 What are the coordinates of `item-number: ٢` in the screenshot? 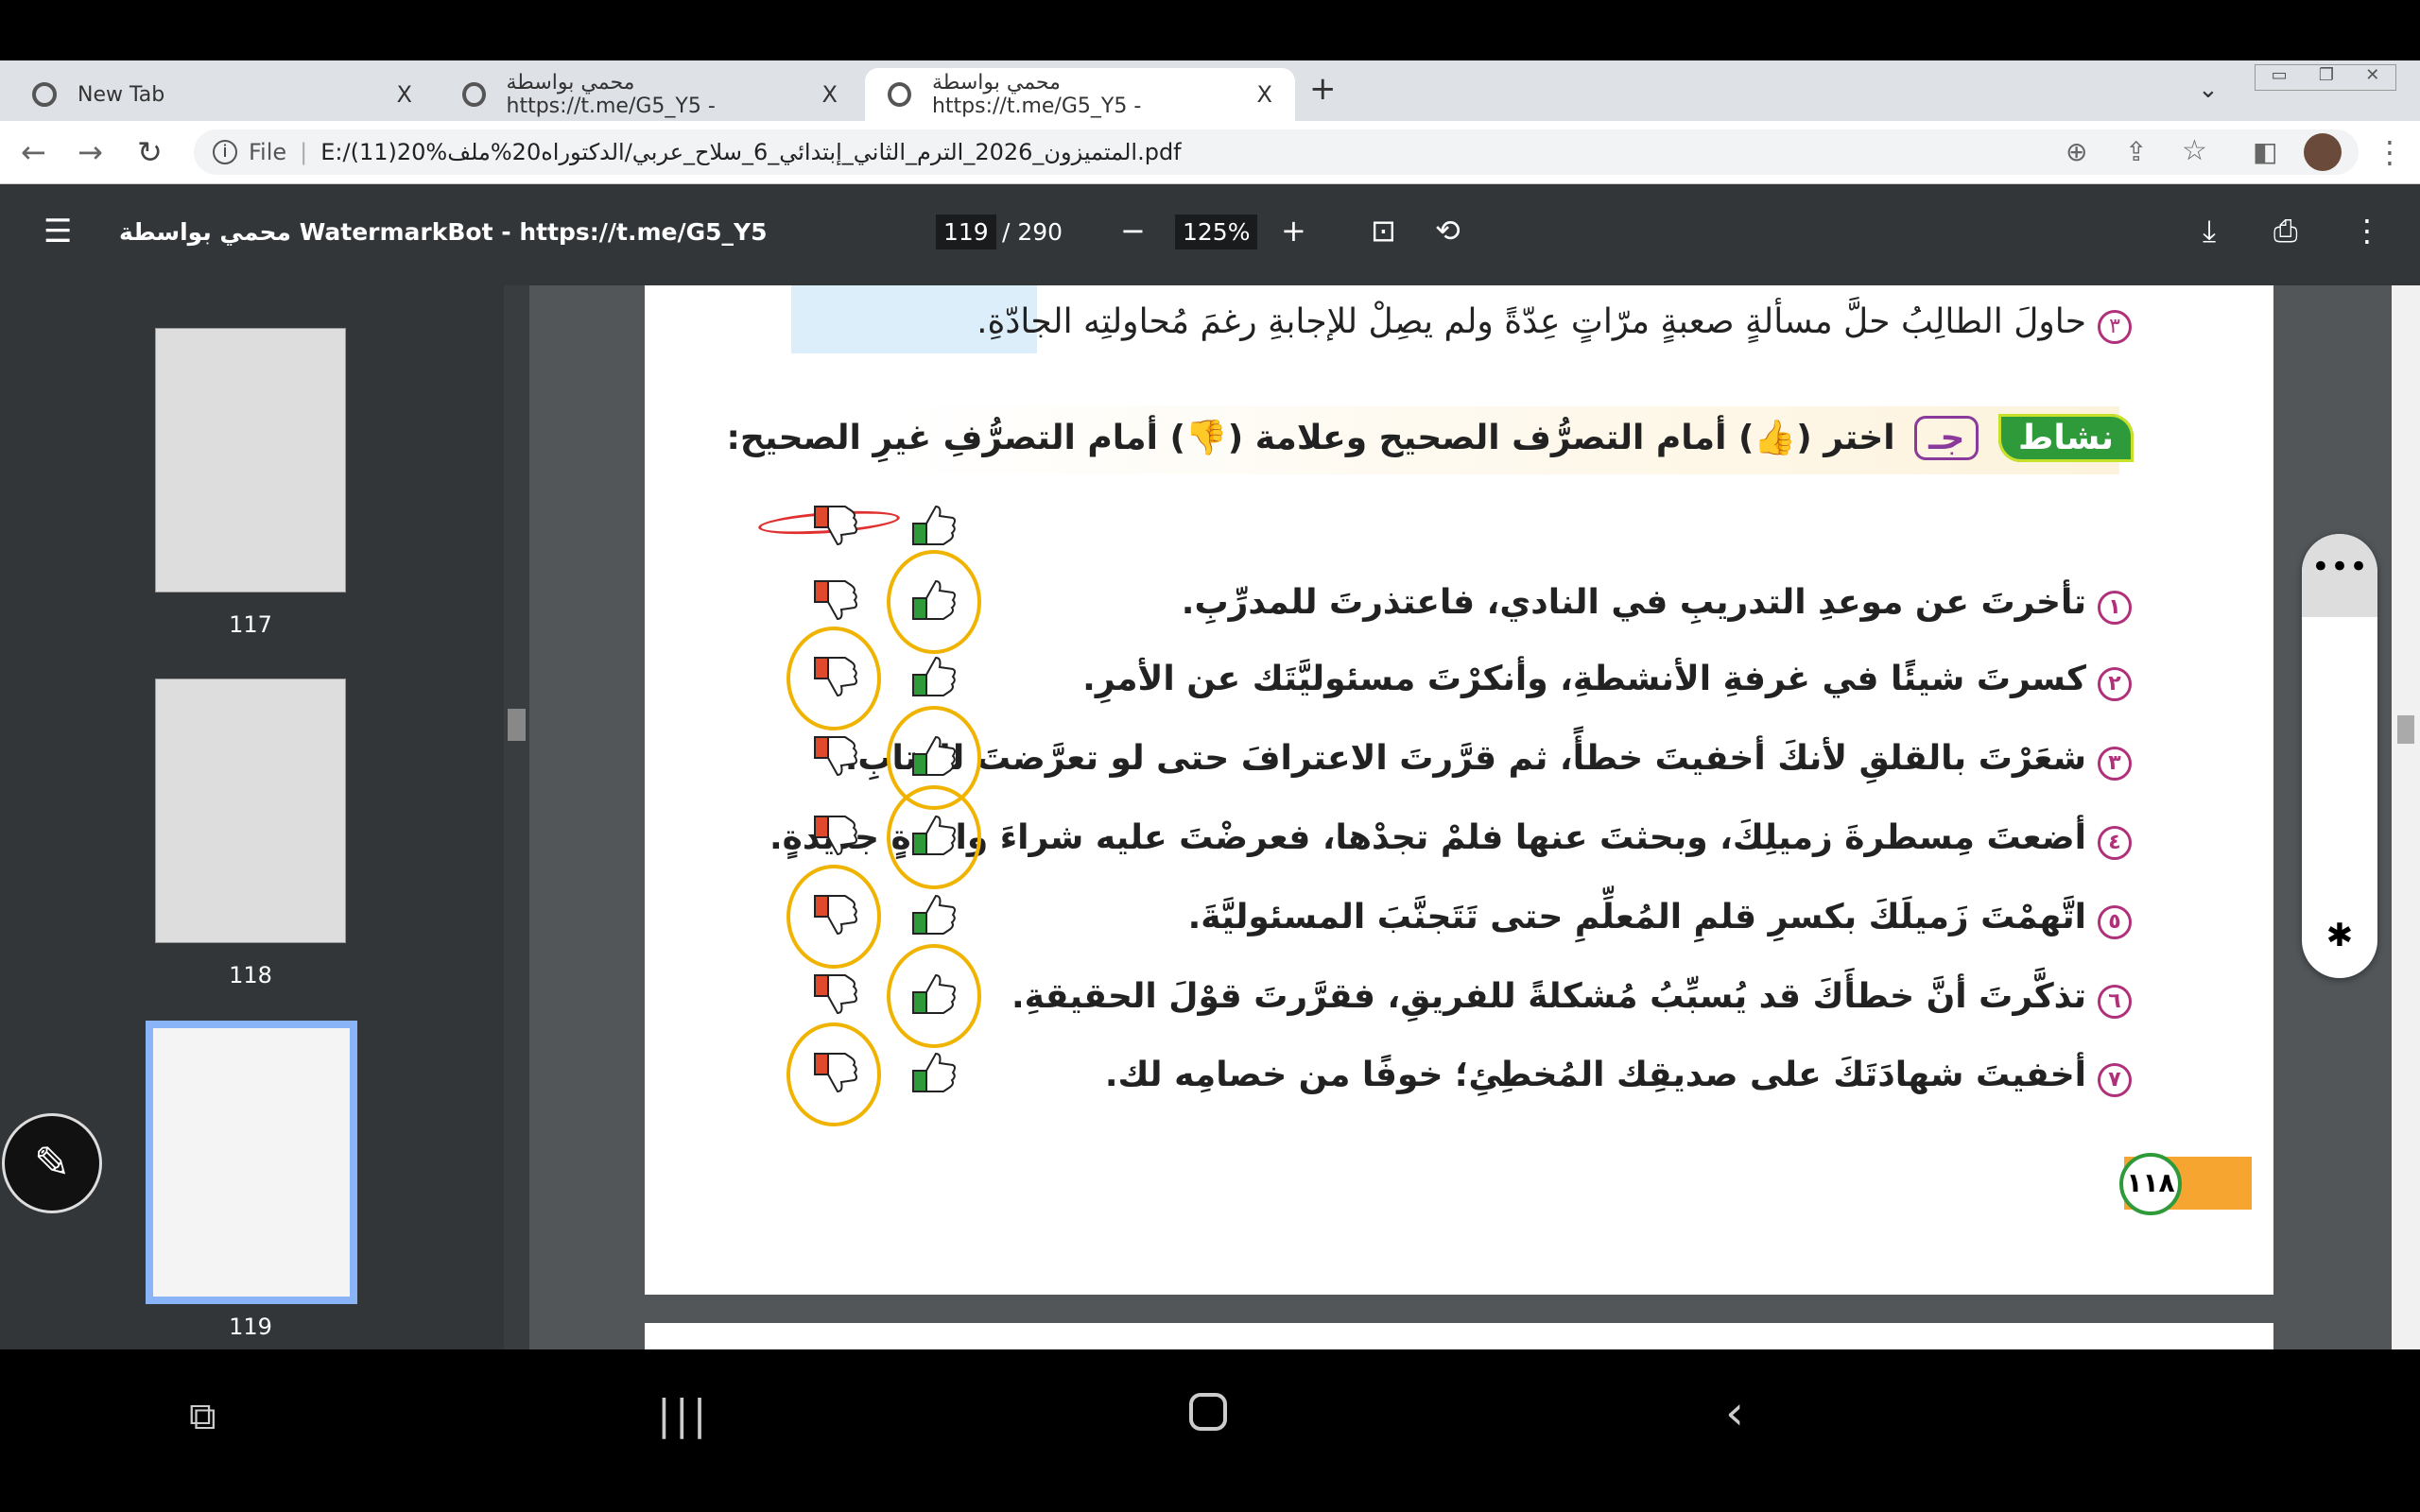 It's located at (2115, 684).